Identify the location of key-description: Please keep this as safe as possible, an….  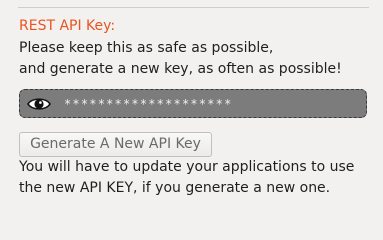
(180, 59).